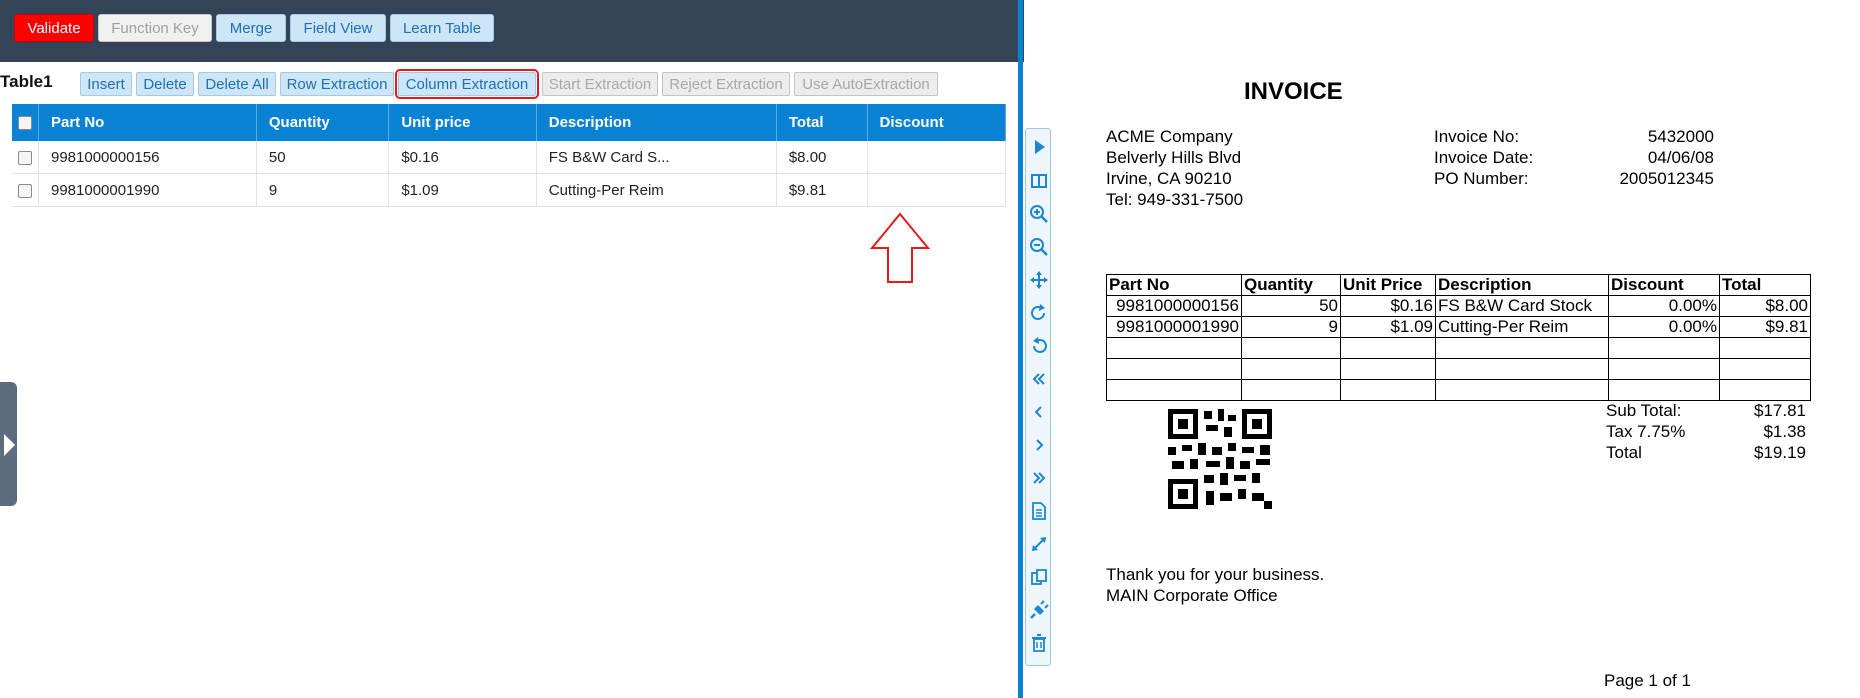 The height and width of the screenshot is (698, 1860). What do you see at coordinates (1680, 157) in the screenshot?
I see `invoice-date-value: 04/06/08` at bounding box center [1680, 157].